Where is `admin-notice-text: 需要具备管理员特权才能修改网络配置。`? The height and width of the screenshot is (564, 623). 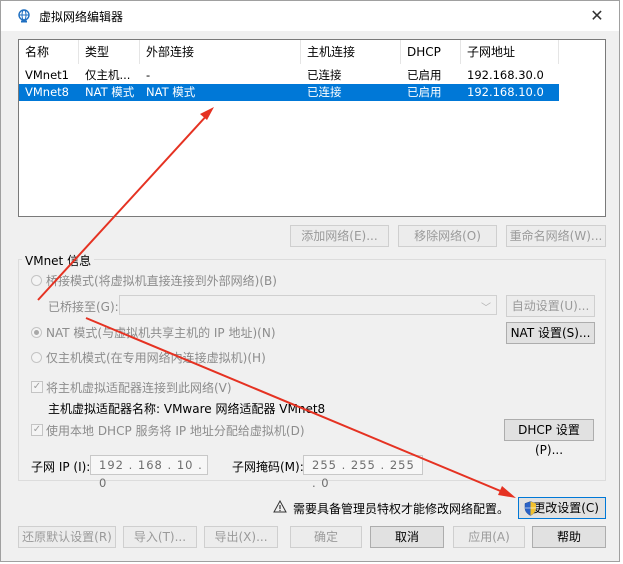
admin-notice-text: 需要具备管理员特权才能修改网络配置。 is located at coordinates (401, 509).